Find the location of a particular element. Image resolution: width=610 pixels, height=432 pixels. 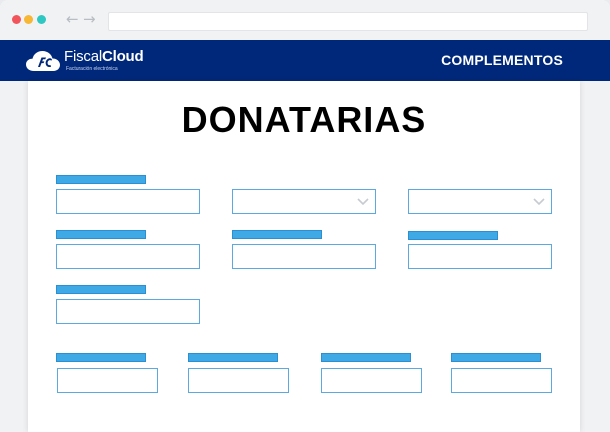

address-bar is located at coordinates (348, 21).